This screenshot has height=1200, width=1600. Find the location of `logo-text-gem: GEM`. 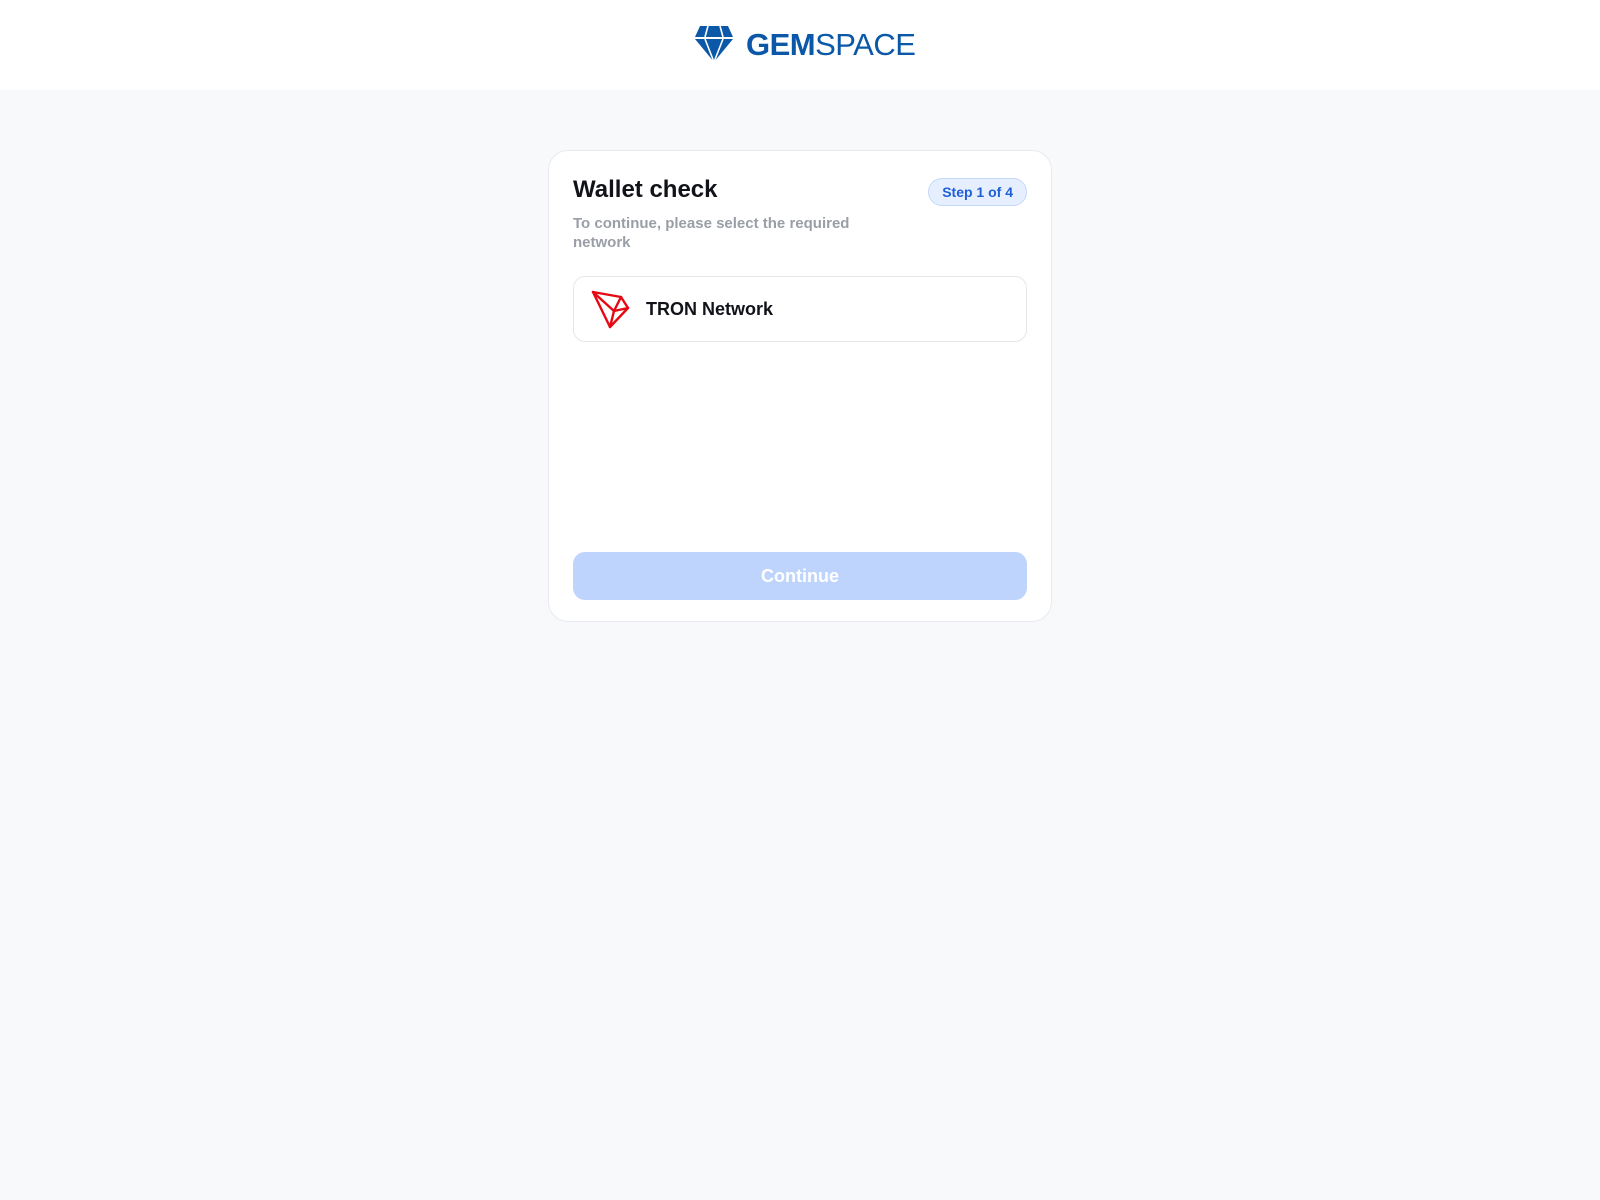

logo-text-gem: GEM is located at coordinates (781, 44).